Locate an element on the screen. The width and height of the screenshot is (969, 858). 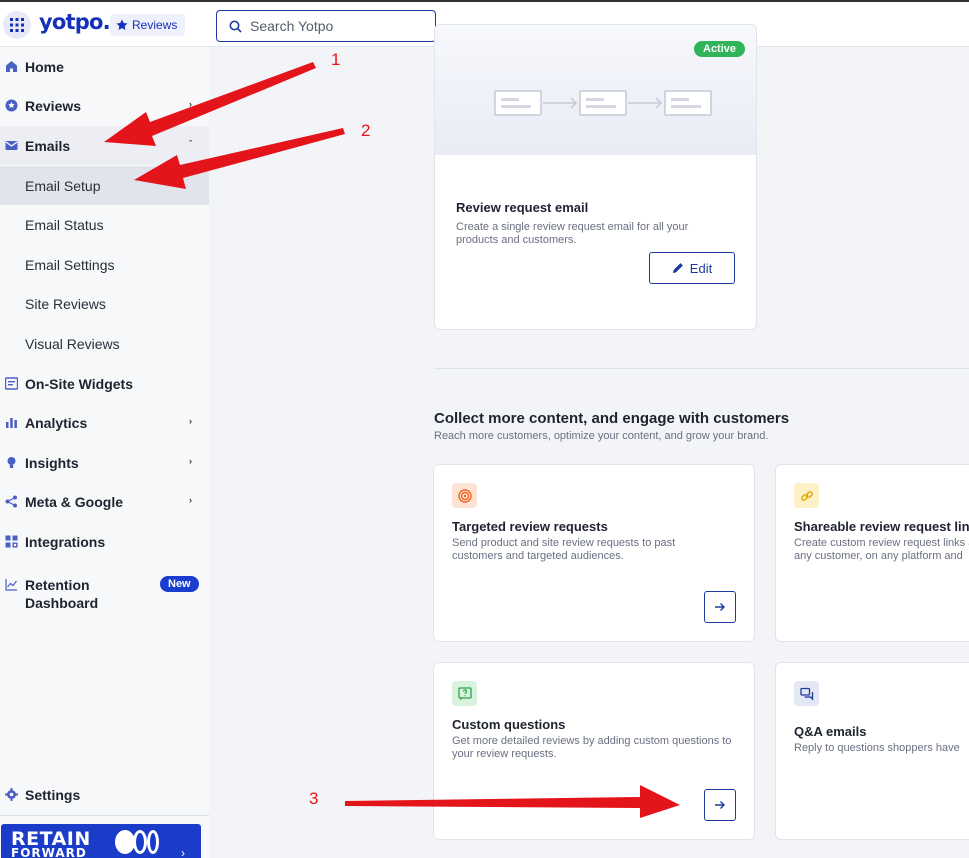
banner-subtitle: FORWARD is located at coordinates (49, 852).